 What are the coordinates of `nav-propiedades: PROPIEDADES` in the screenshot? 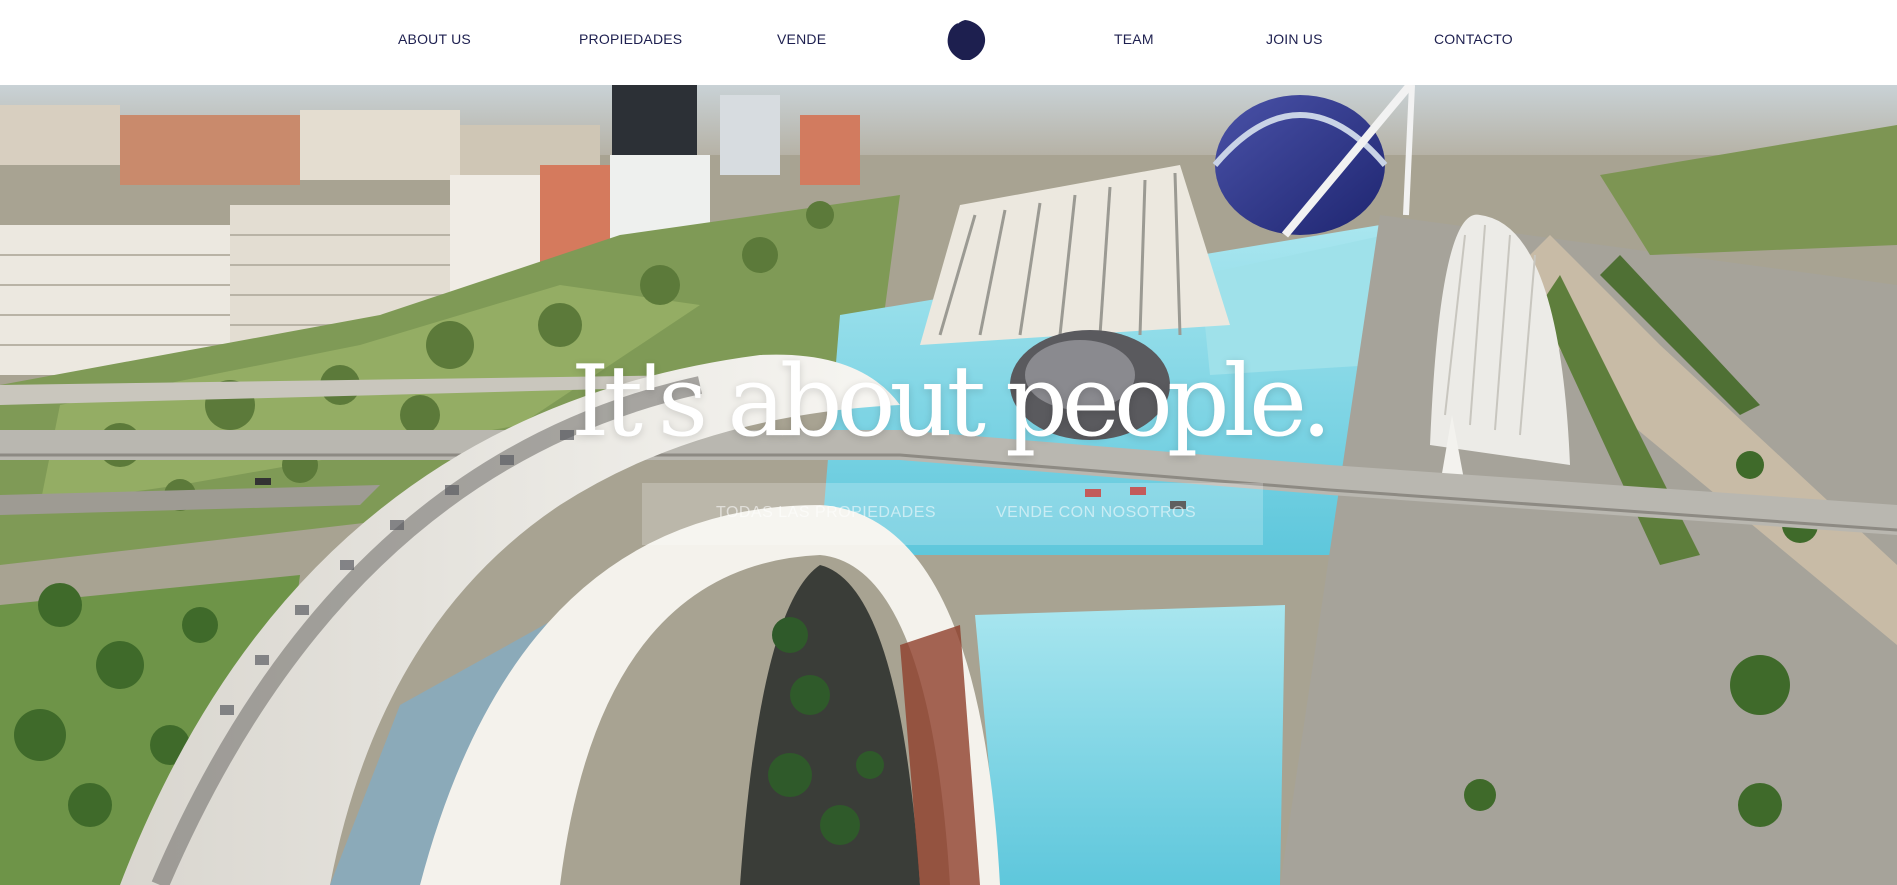 It's located at (630, 39).